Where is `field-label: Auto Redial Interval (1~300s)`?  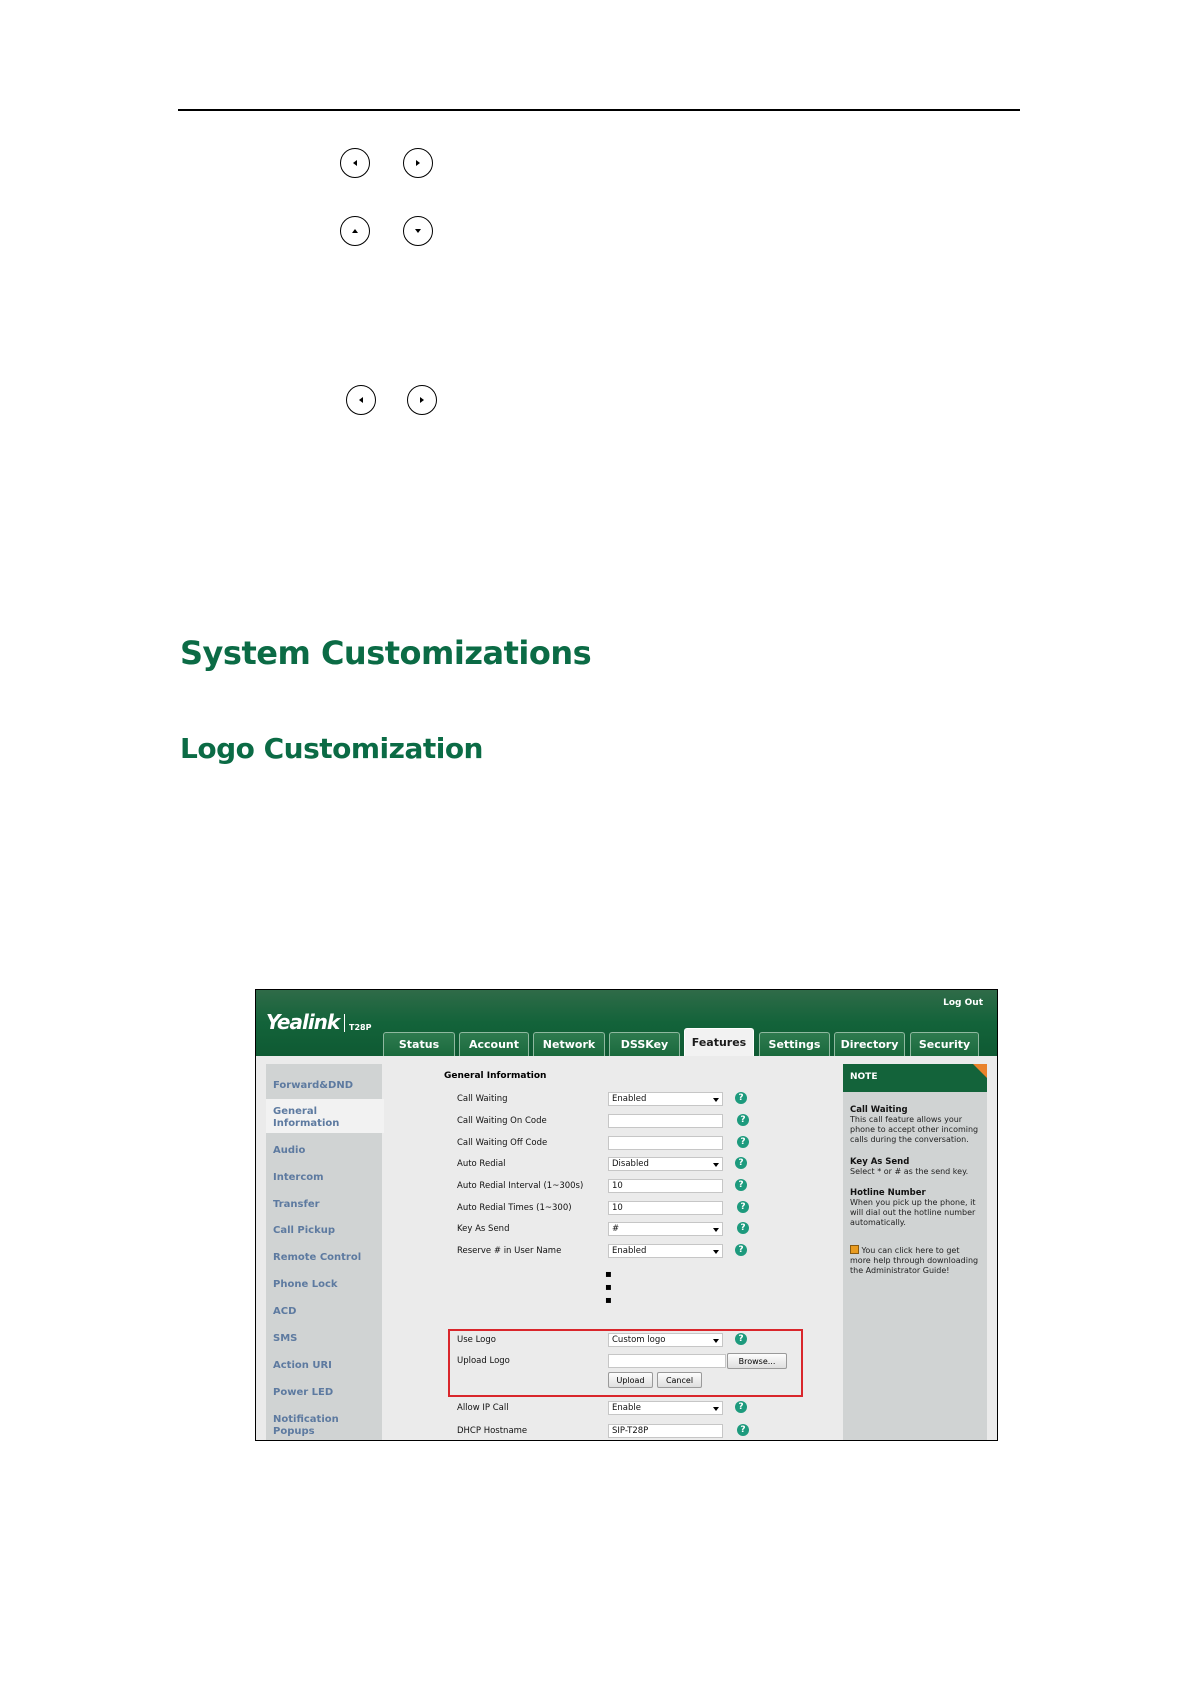
field-label: Auto Redial Interval (1~300s) is located at coordinates (520, 1186).